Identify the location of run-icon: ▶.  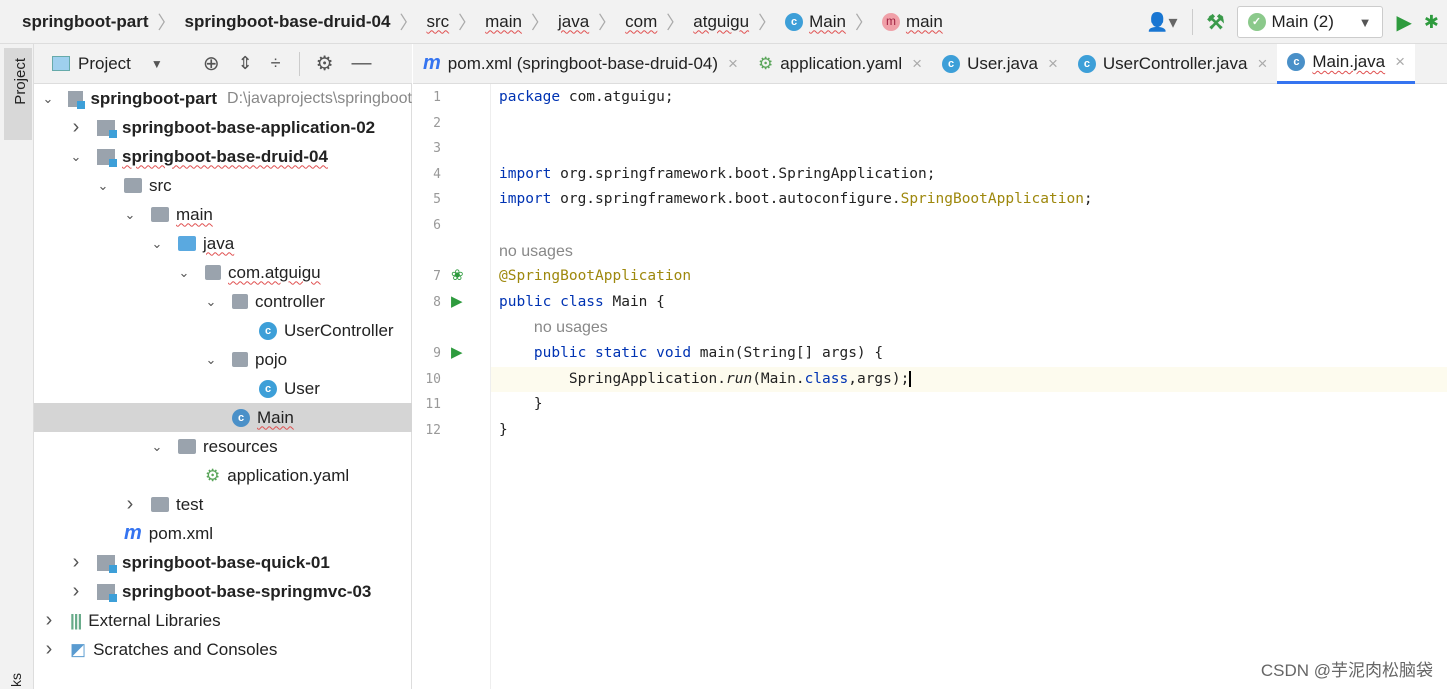
(1404, 22).